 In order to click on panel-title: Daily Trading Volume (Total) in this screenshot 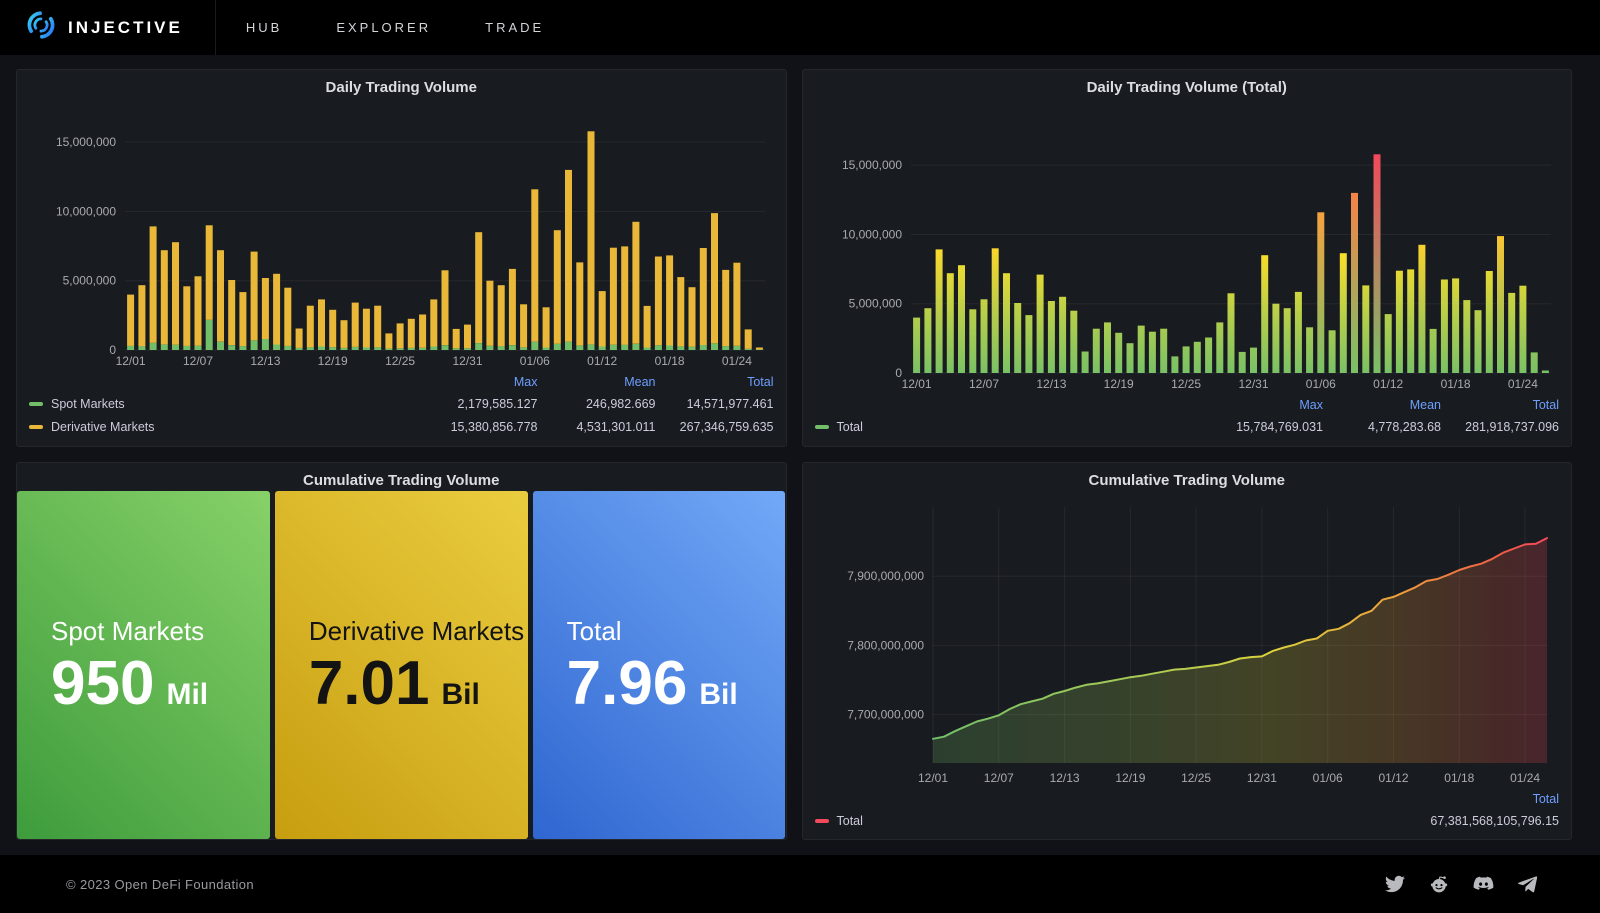, I will do `click(1186, 87)`.